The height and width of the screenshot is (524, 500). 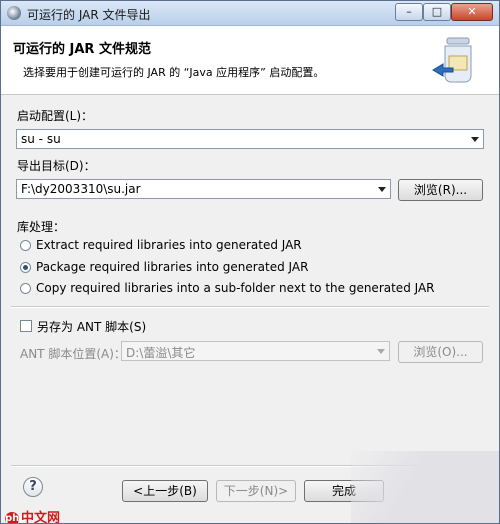 What do you see at coordinates (425, 487) in the screenshot?
I see `blurred-region` at bounding box center [425, 487].